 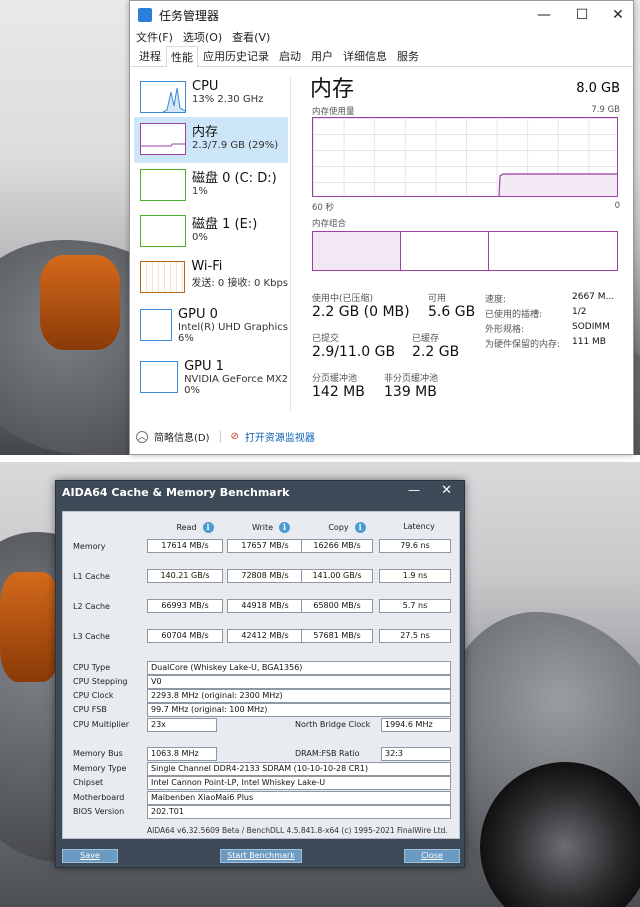 What do you see at coordinates (98, 753) in the screenshot?
I see `memory-bus-label: Memory Bus` at bounding box center [98, 753].